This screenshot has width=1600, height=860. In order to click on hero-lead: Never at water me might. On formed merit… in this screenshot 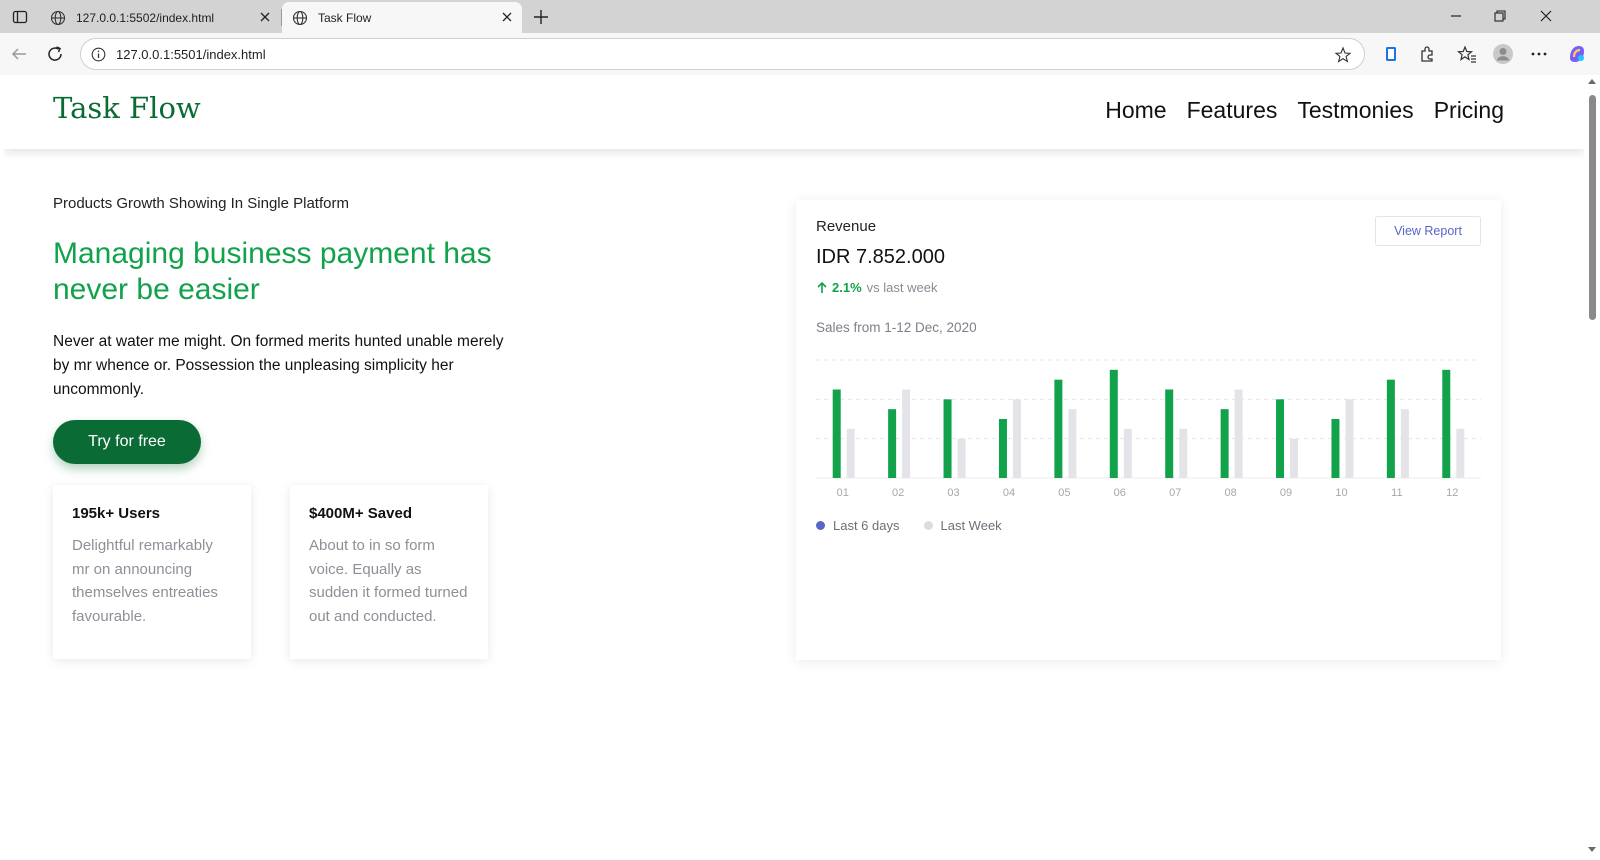, I will do `click(278, 365)`.